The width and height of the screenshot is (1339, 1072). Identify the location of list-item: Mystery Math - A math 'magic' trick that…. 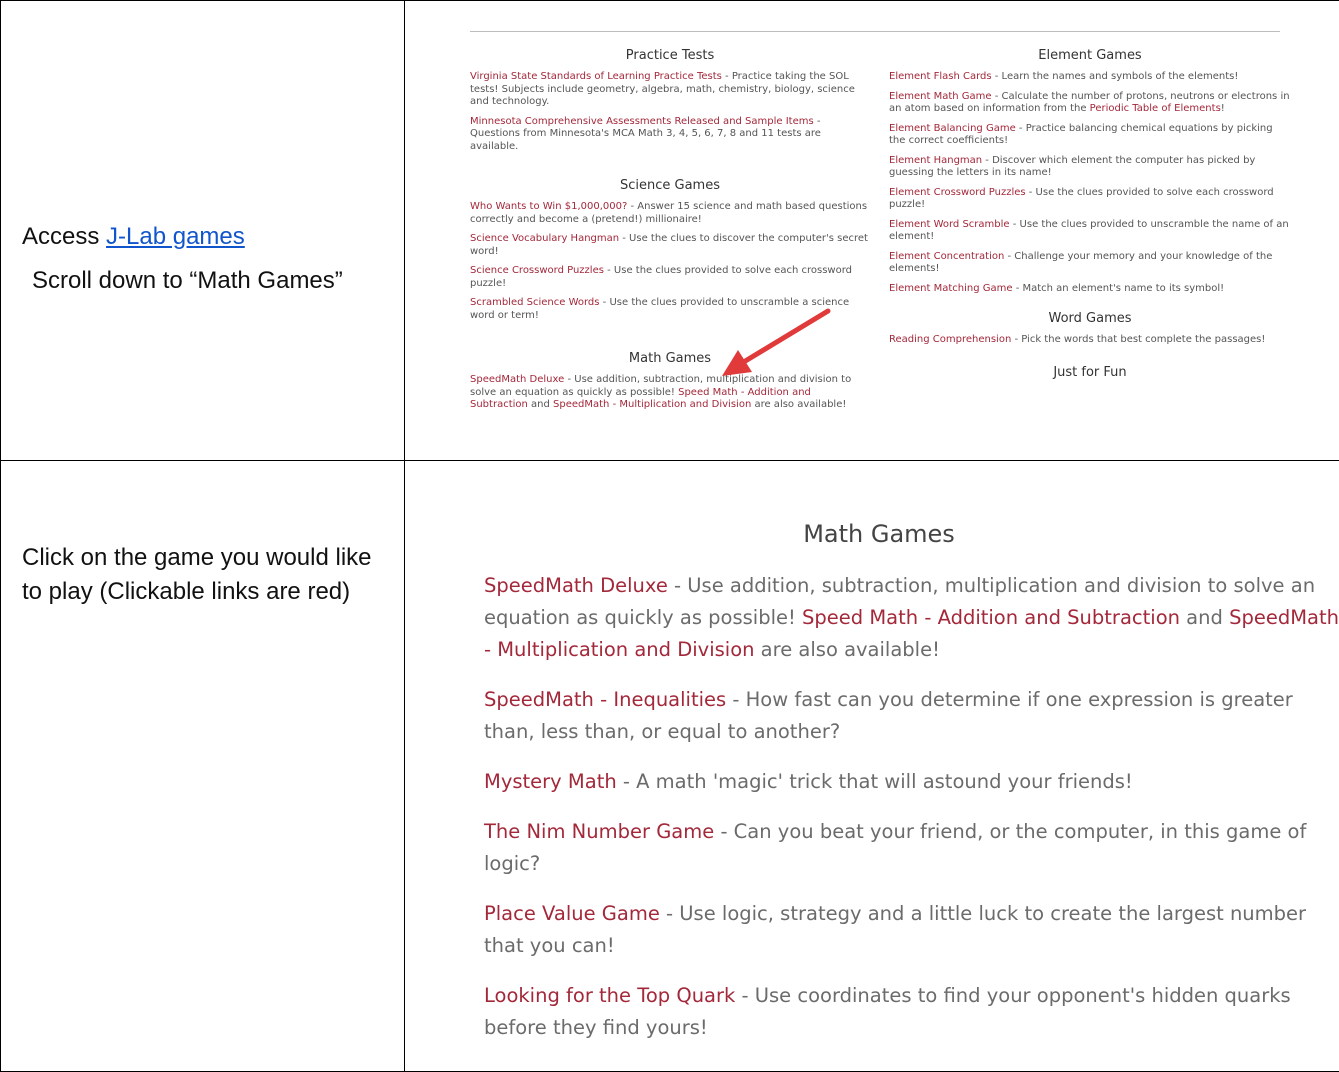
(911, 782).